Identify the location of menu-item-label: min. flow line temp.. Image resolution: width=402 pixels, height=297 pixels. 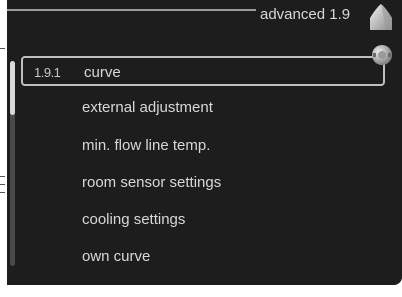
(146, 145).